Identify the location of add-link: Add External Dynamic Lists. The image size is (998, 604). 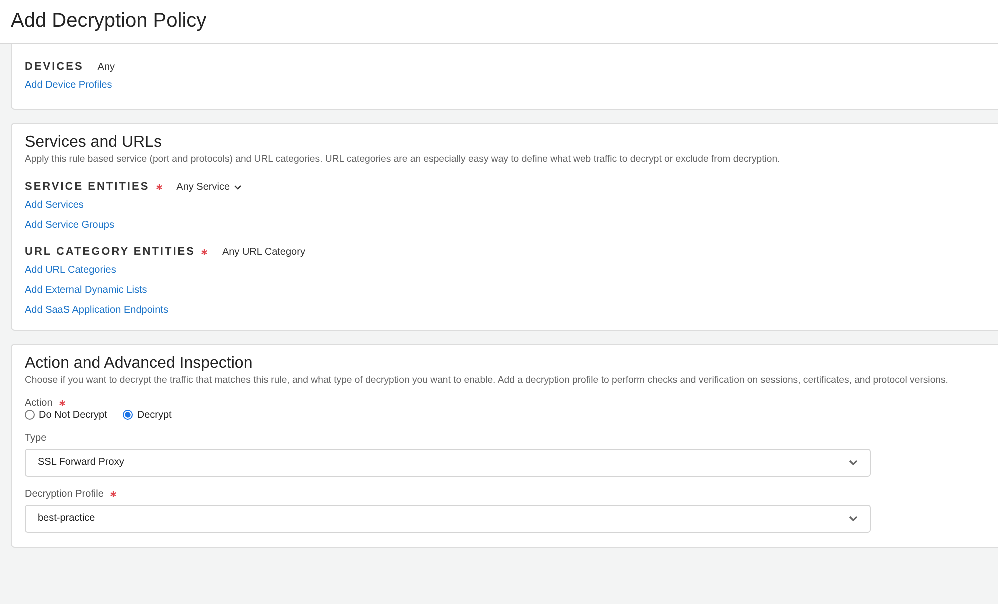
(86, 290).